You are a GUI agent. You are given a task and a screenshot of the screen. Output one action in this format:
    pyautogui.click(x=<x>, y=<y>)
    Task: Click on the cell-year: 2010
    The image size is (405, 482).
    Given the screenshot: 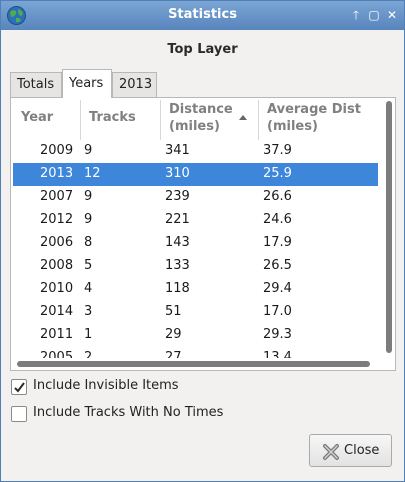 What is the action you would take?
    pyautogui.click(x=57, y=288)
    